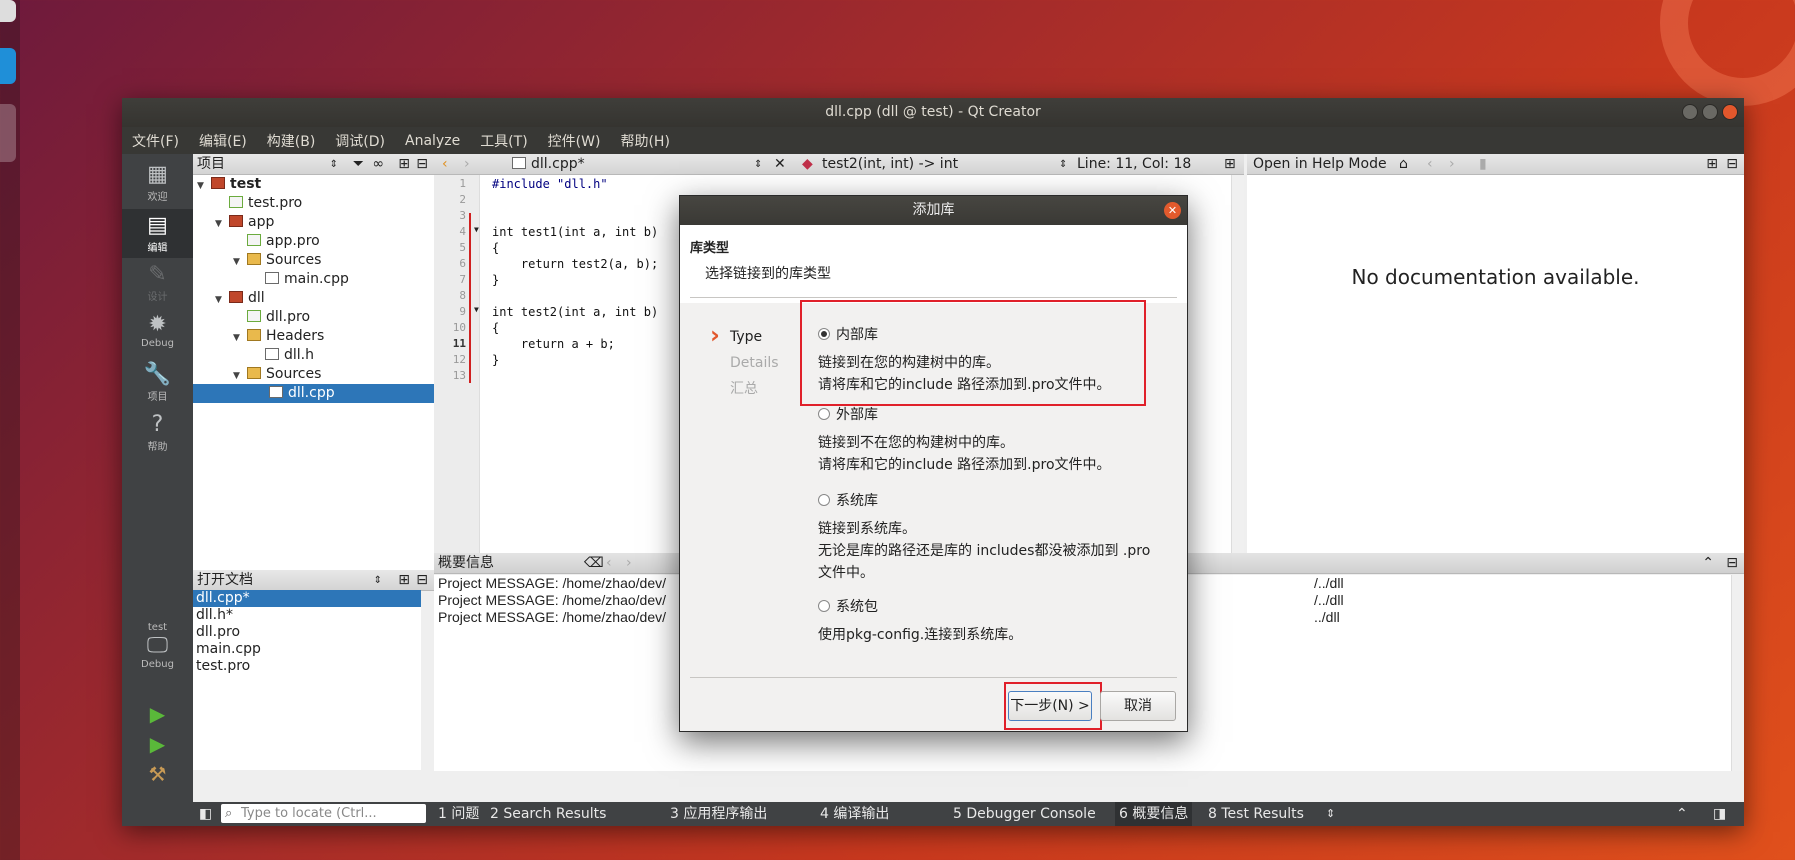  What do you see at coordinates (229, 184) in the screenshot?
I see `tree-item: ▼ test` at bounding box center [229, 184].